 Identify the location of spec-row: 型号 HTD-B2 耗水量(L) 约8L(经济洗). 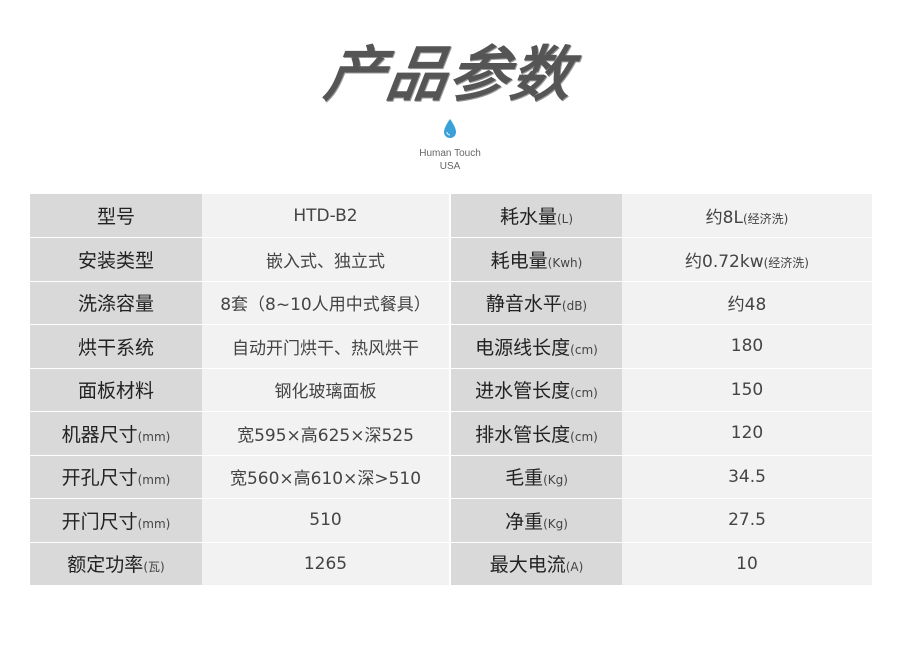
(451, 216).